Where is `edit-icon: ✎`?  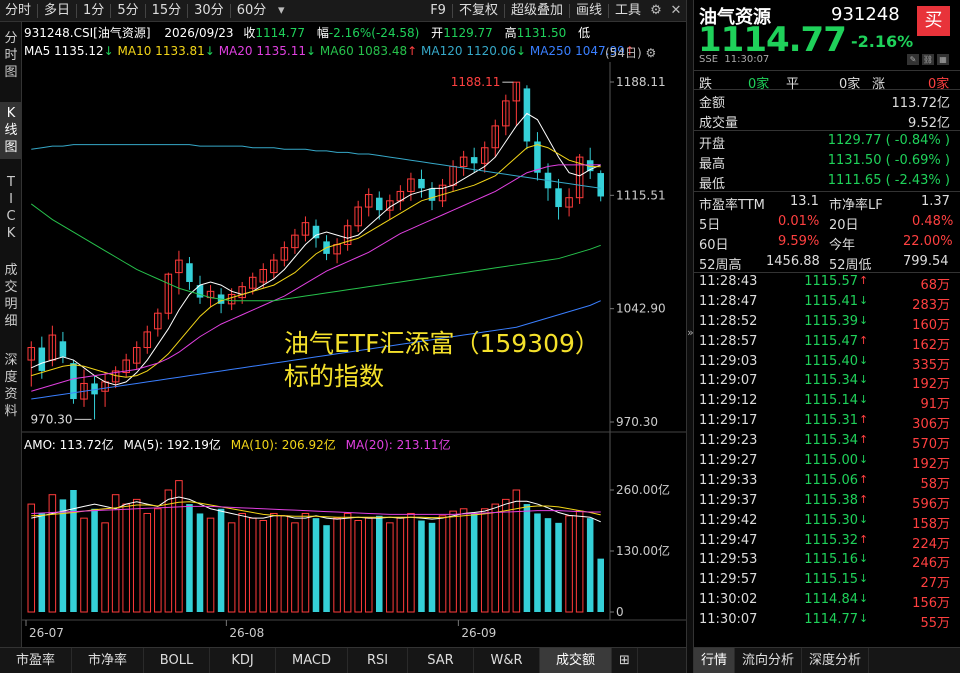 edit-icon: ✎ is located at coordinates (913, 59).